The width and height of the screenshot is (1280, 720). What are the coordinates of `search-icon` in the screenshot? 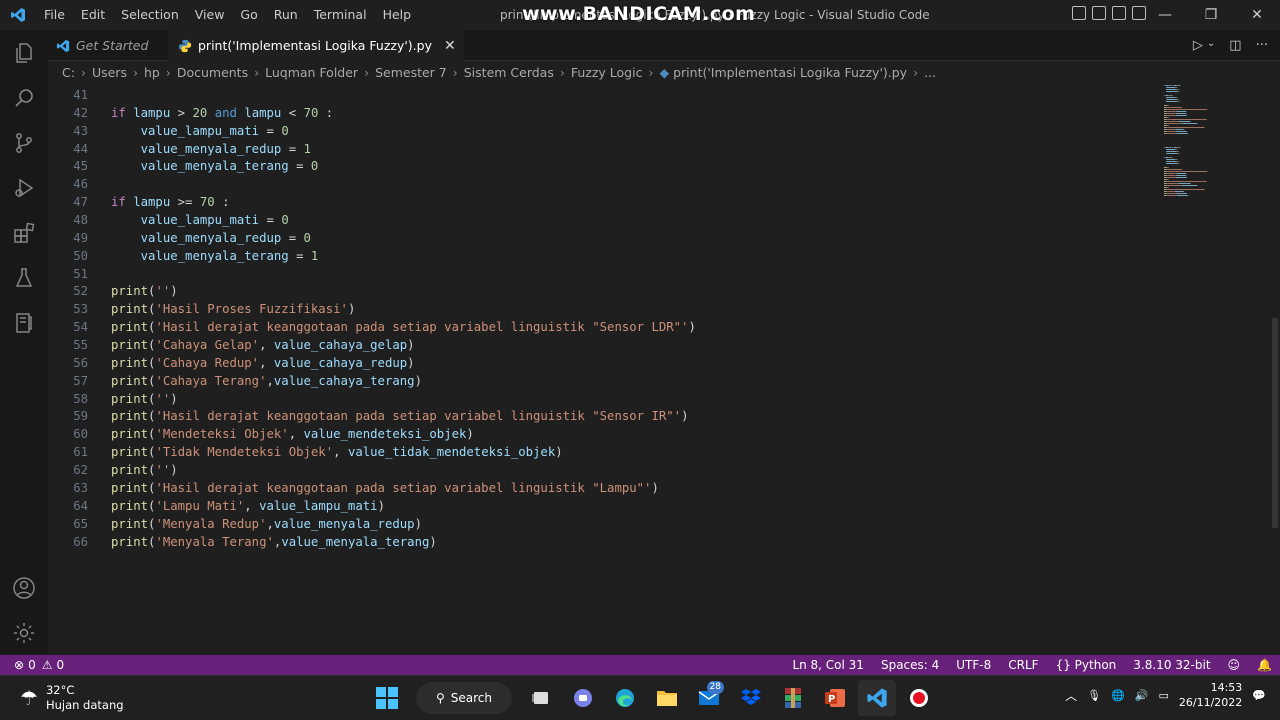 It's located at (24, 97).